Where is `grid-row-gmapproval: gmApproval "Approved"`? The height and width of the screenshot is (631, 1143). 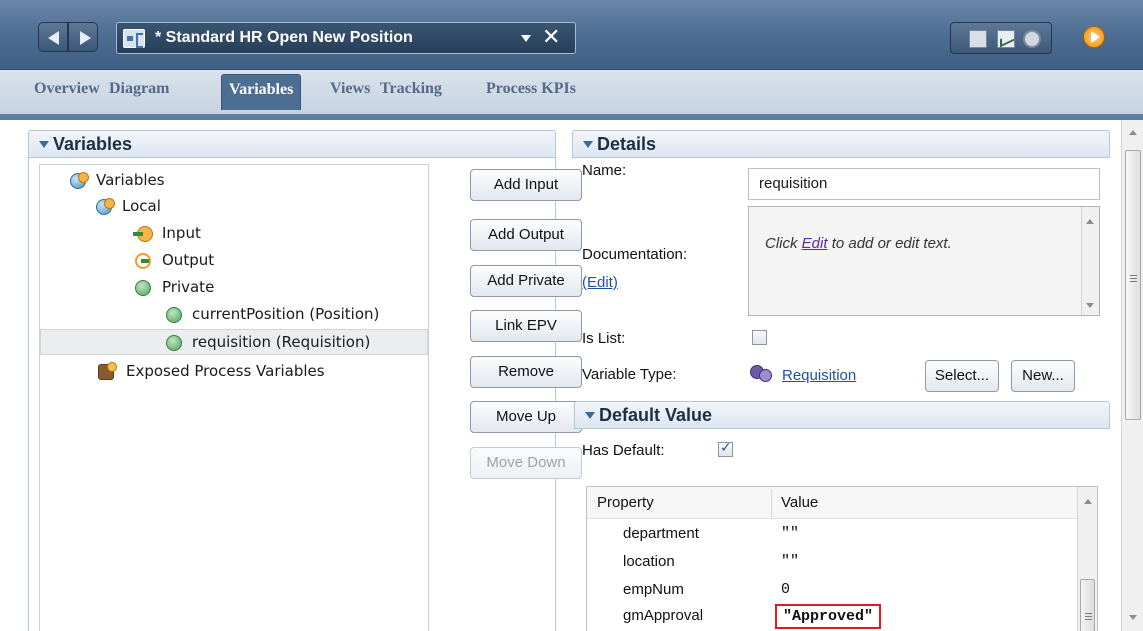
grid-row-gmapproval: gmApproval "Approved" is located at coordinates (832, 617).